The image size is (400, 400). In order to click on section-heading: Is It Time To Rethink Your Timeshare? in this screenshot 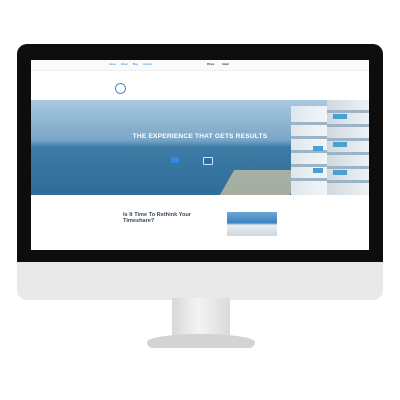, I will do `click(157, 218)`.